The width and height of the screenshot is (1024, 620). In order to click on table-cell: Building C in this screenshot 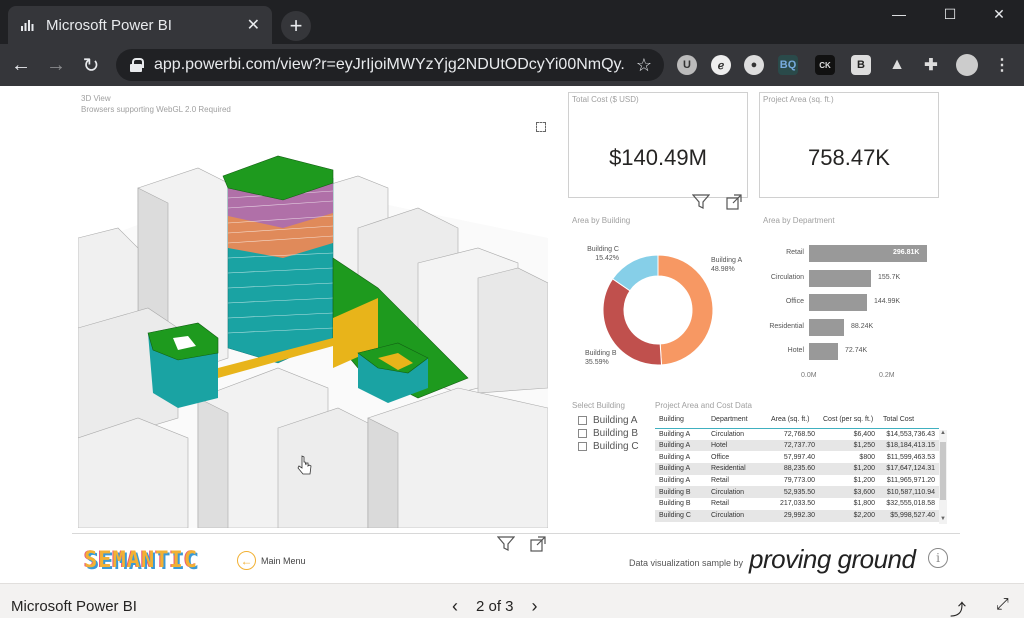, I will do `click(681, 515)`.